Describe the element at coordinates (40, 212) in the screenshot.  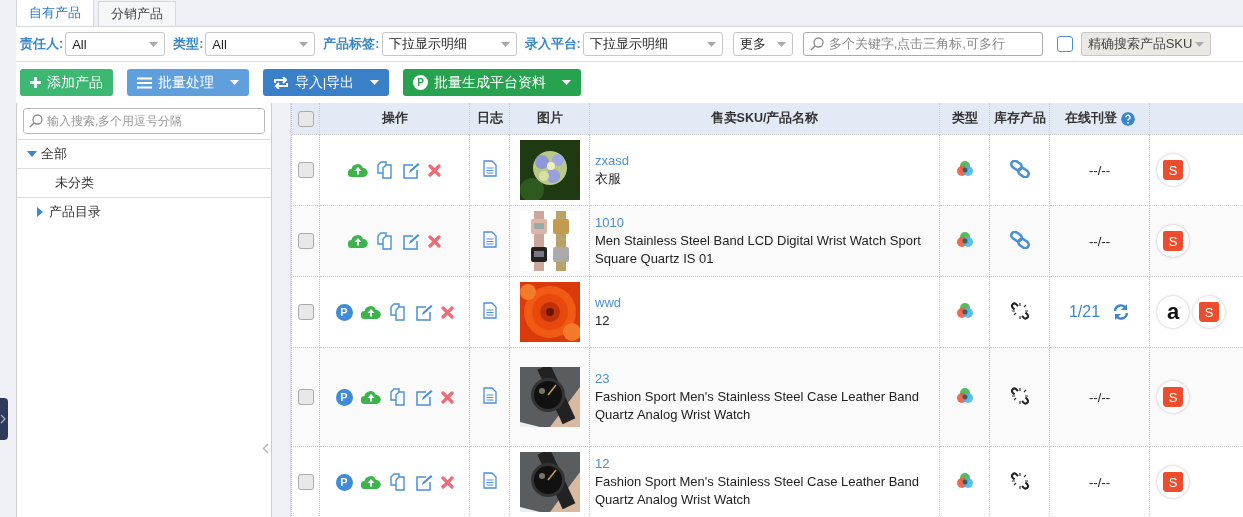
I see `caret-right-icon` at that location.